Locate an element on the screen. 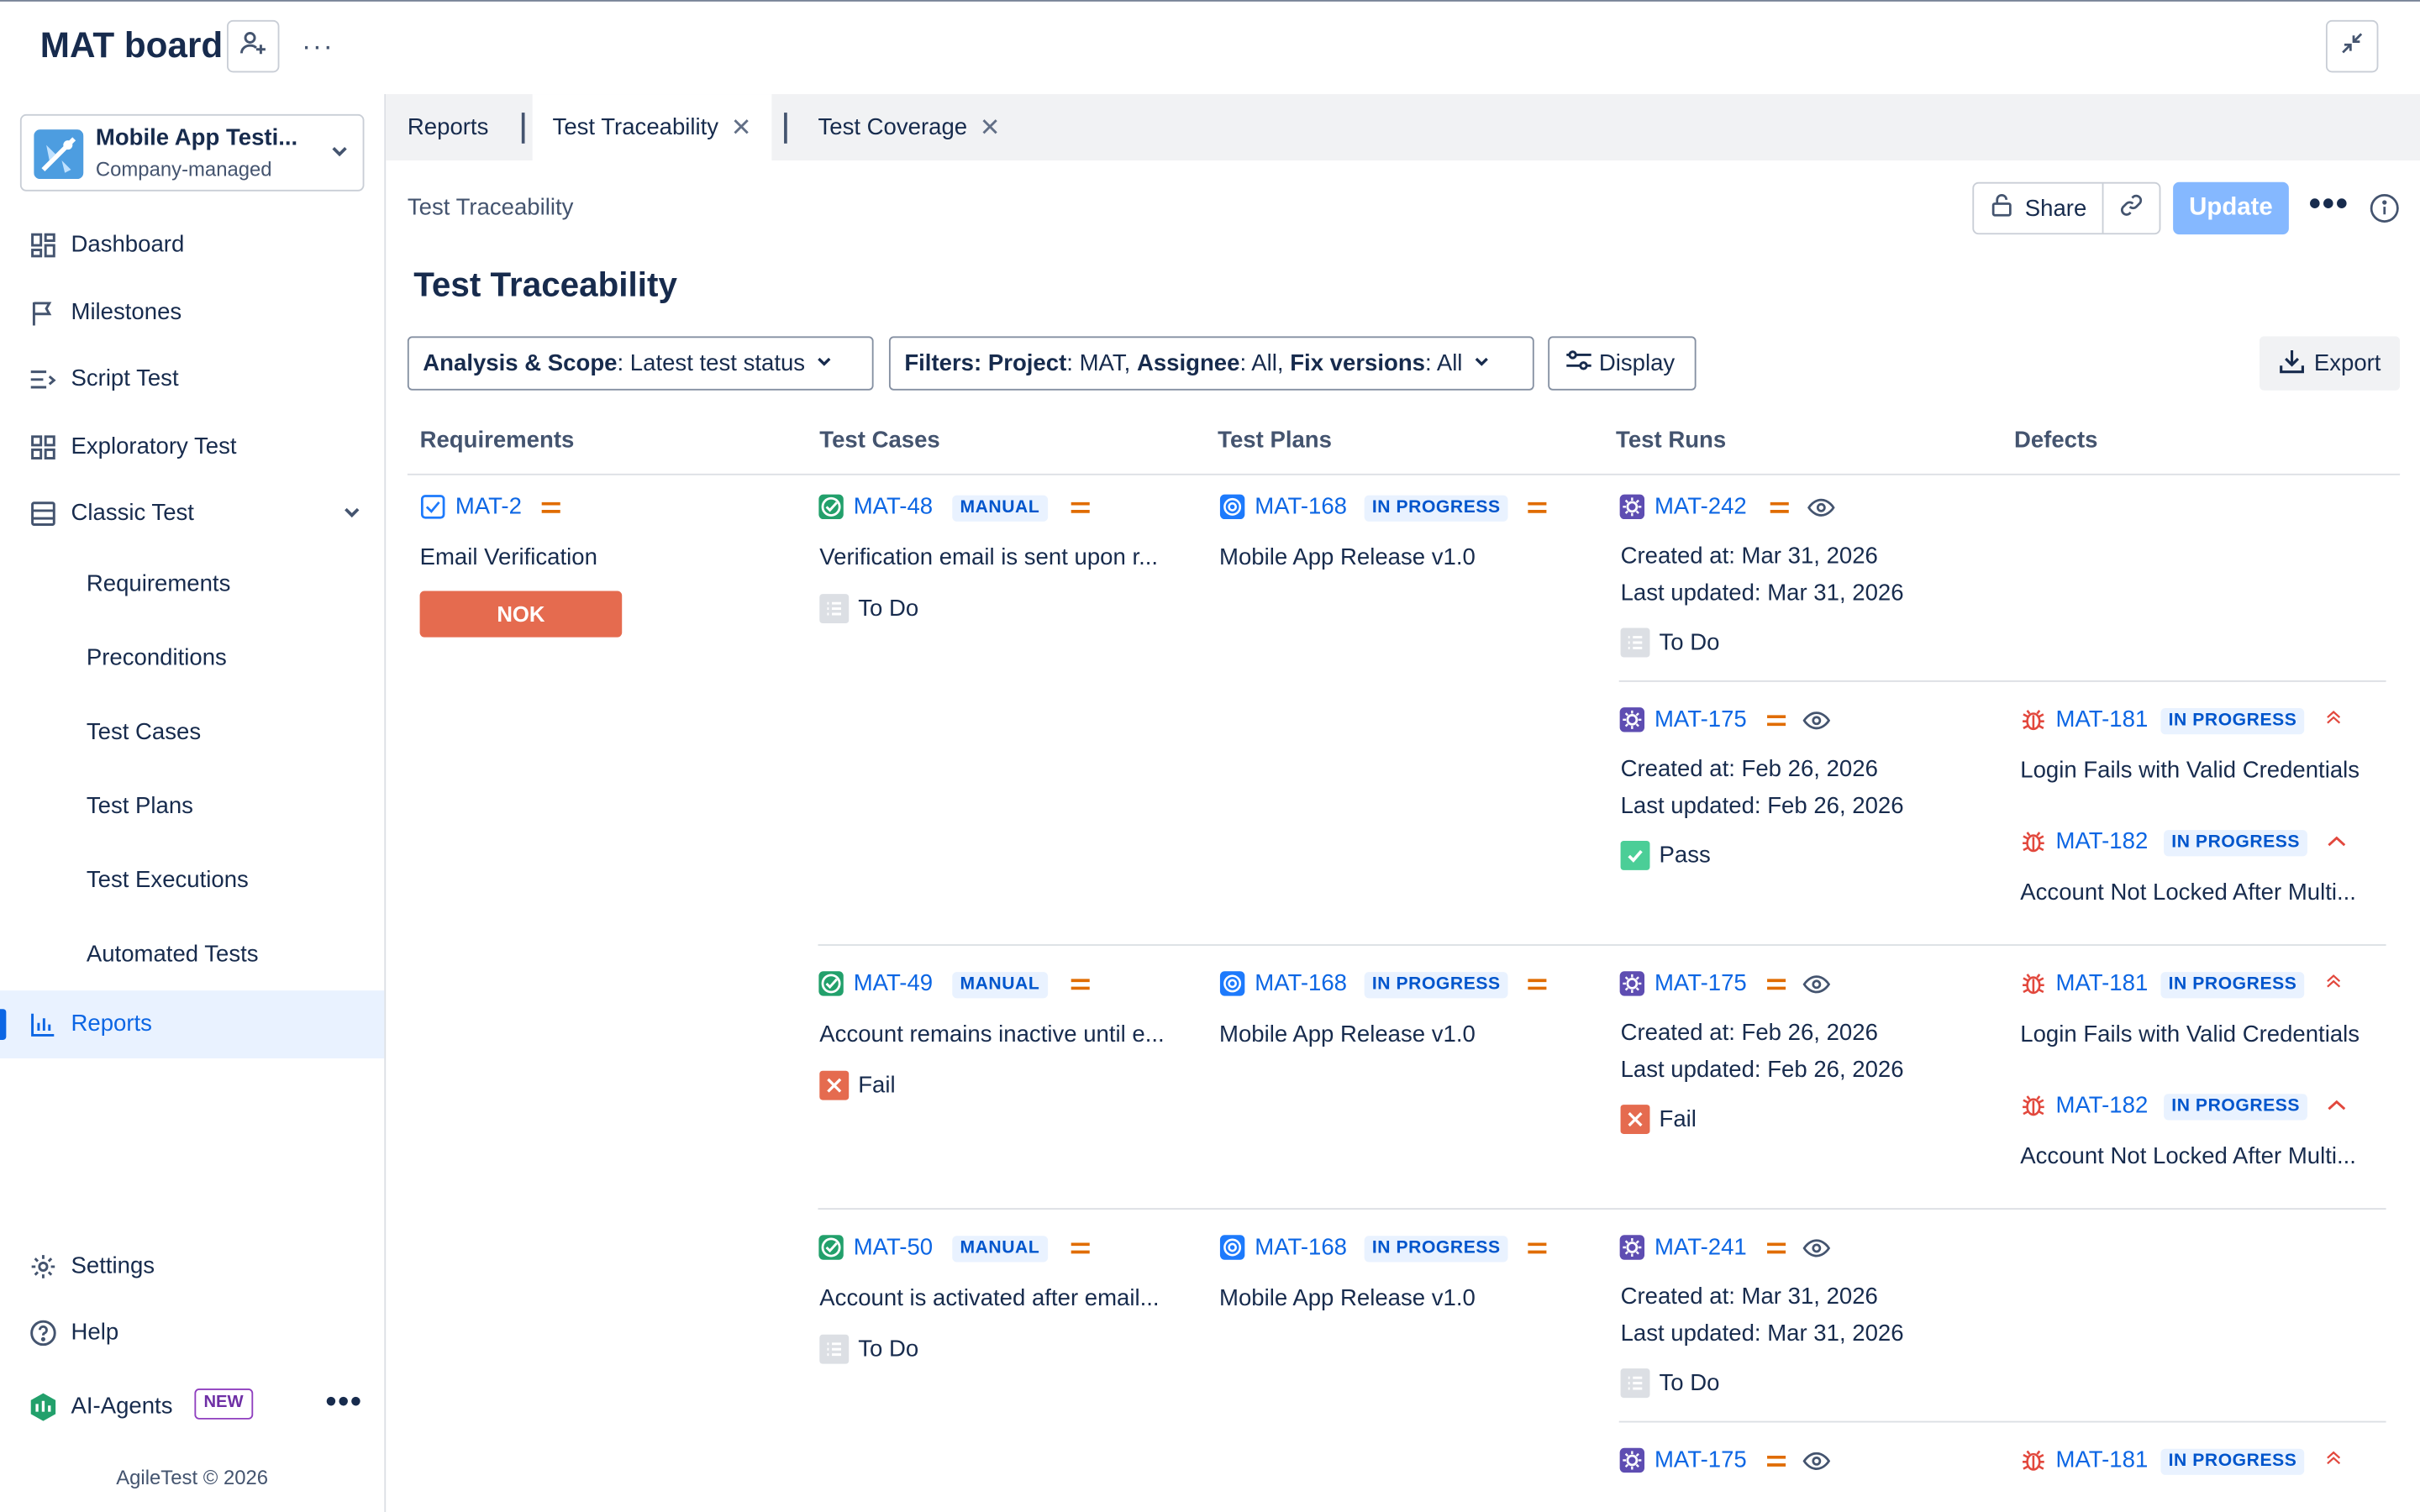 The width and height of the screenshot is (2420, 1512). dashboard-icon is located at coordinates (43, 245).